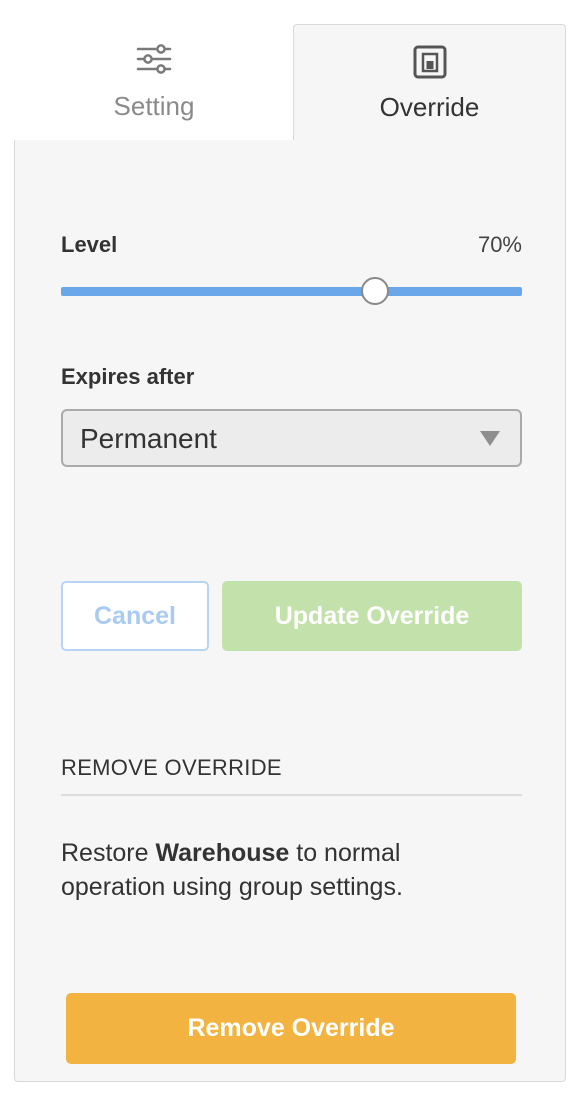 The image size is (586, 1098). I want to click on remove-override-button: Remove Override, so click(291, 1028).